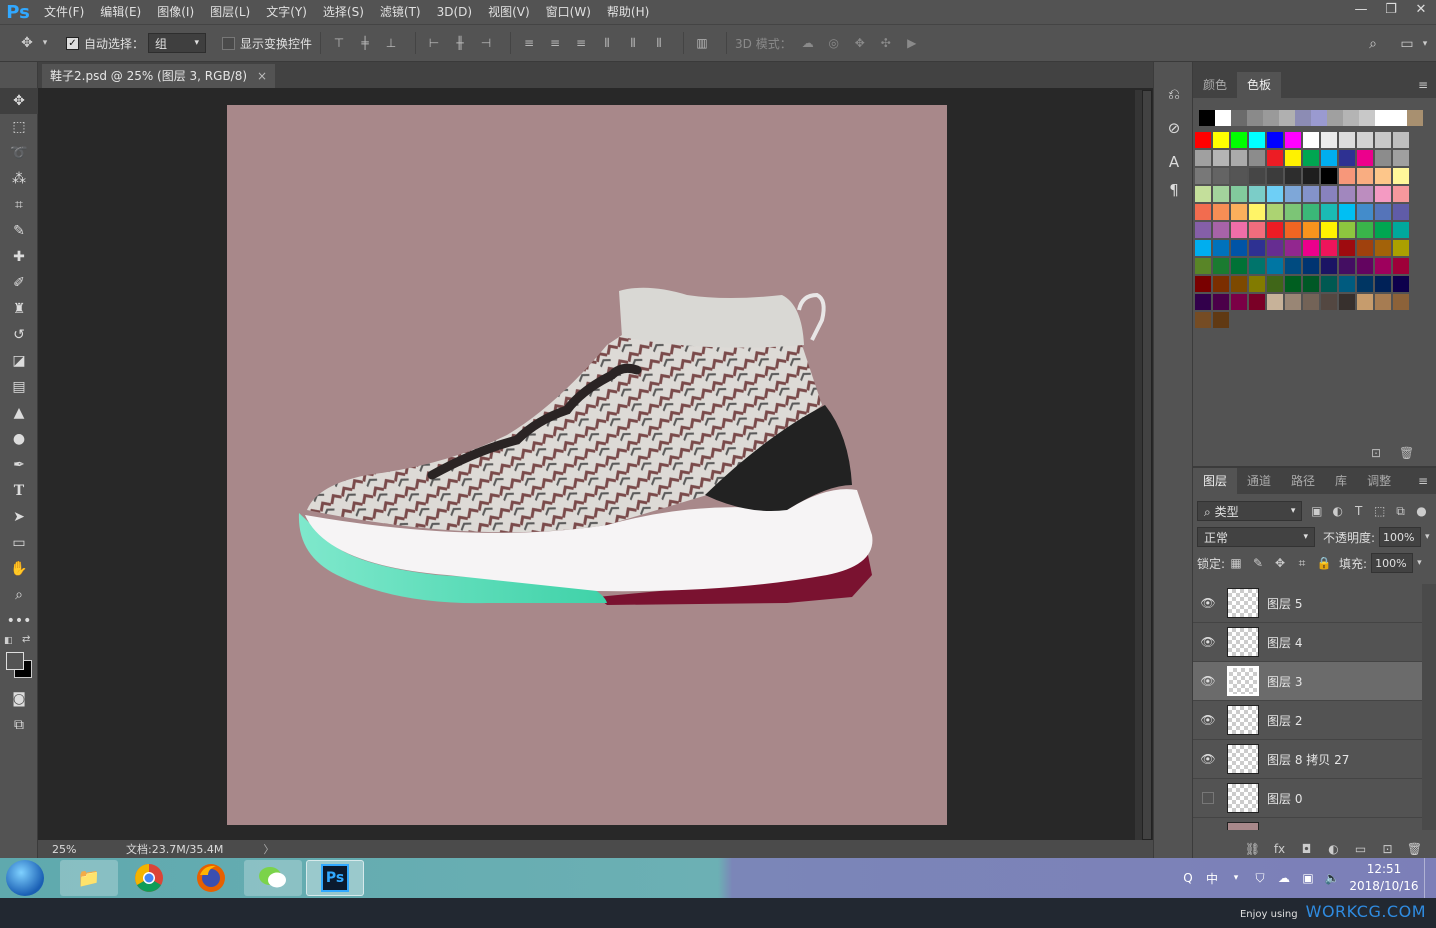 The image size is (1436, 928). Describe the element at coordinates (1414, 849) in the screenshot. I see `trash-icon: 🗑` at that location.